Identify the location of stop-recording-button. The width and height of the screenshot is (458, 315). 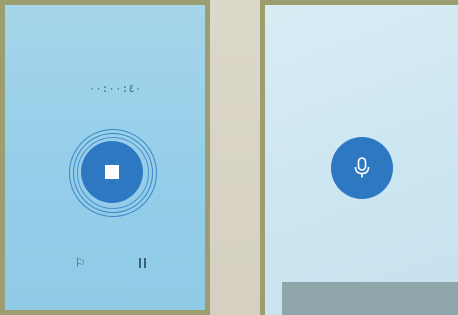
(112, 172).